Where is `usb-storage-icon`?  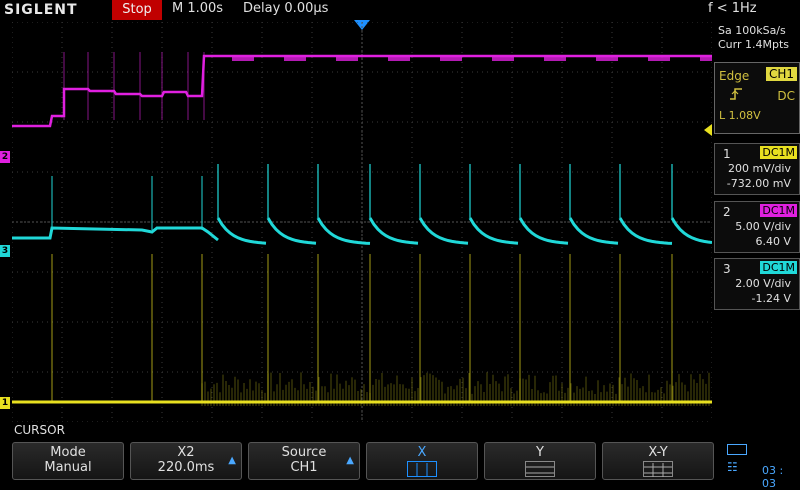 usb-storage-icon is located at coordinates (737, 449).